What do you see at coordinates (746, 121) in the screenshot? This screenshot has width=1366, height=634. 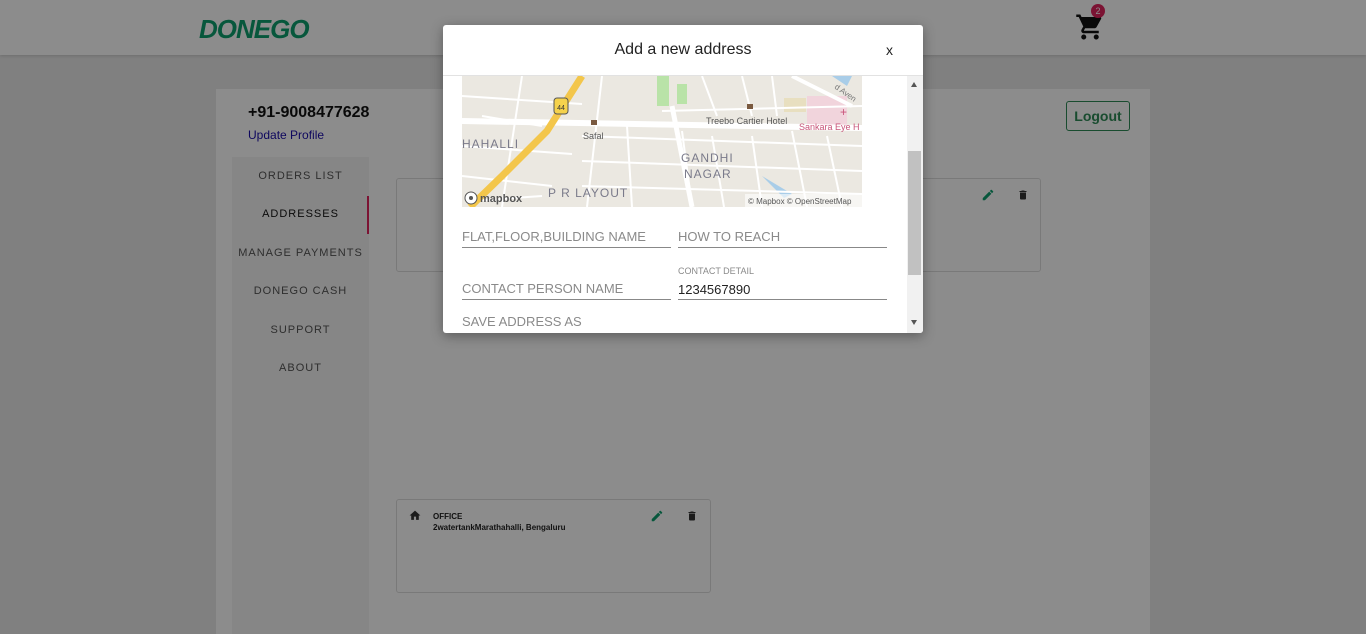 I see `map-poi-label: Treebo Cartier Hotel` at bounding box center [746, 121].